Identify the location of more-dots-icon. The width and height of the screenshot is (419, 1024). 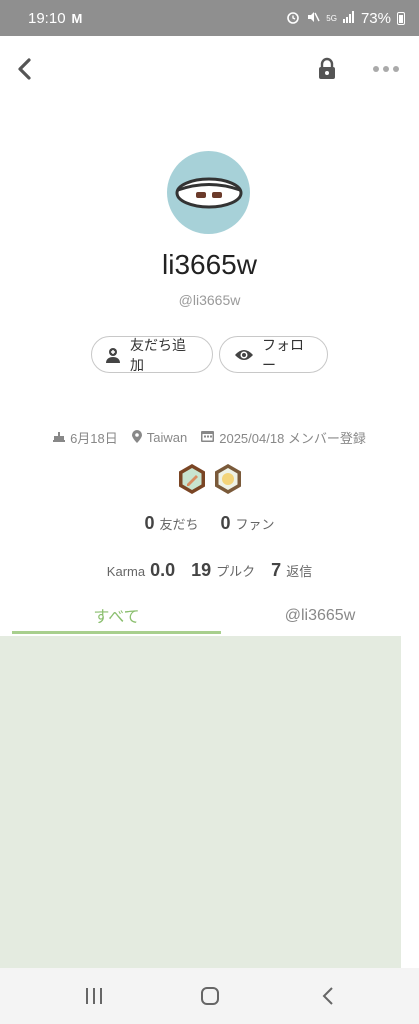
(386, 69).